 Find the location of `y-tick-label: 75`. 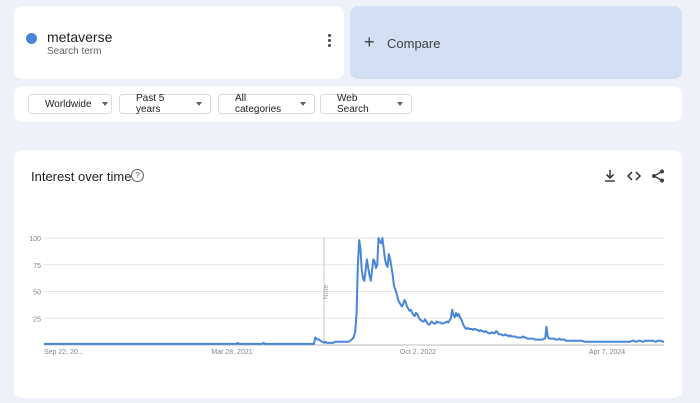

y-tick-label: 75 is located at coordinates (37, 266).